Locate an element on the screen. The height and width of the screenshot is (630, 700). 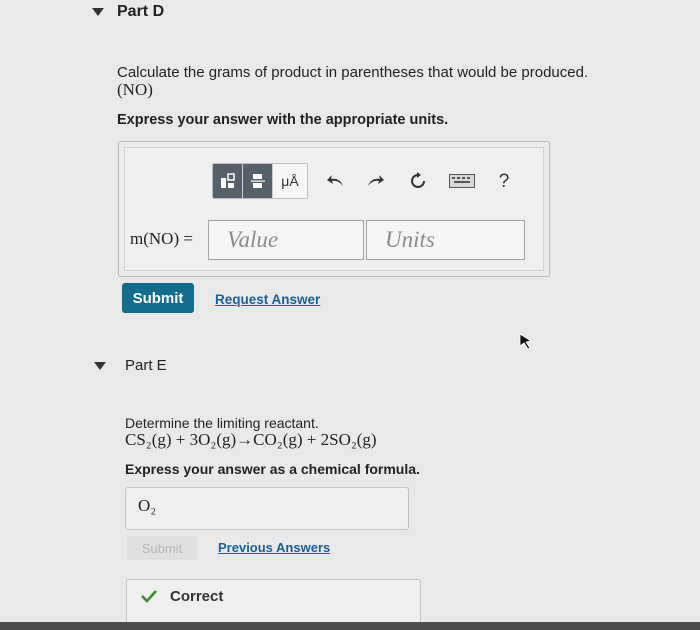
part-e-title: Part E is located at coordinates (146, 365).